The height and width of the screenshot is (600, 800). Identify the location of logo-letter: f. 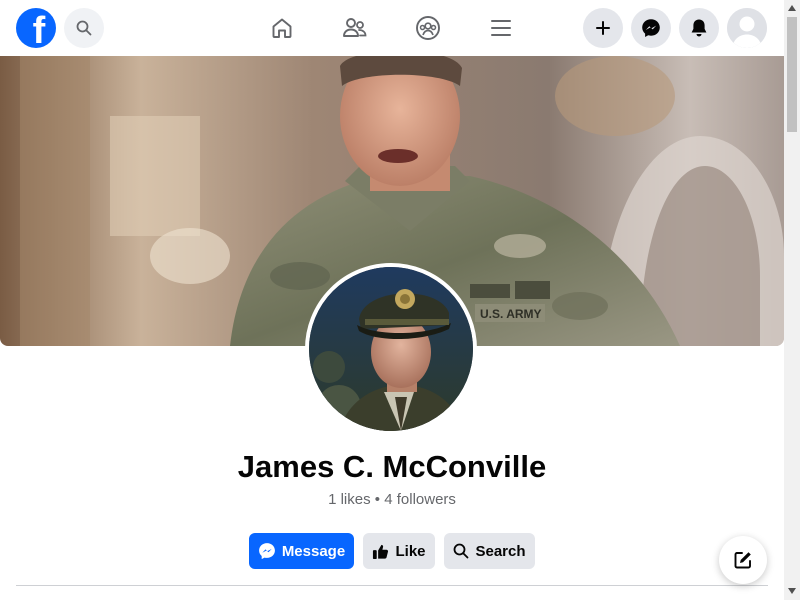
(39, 29).